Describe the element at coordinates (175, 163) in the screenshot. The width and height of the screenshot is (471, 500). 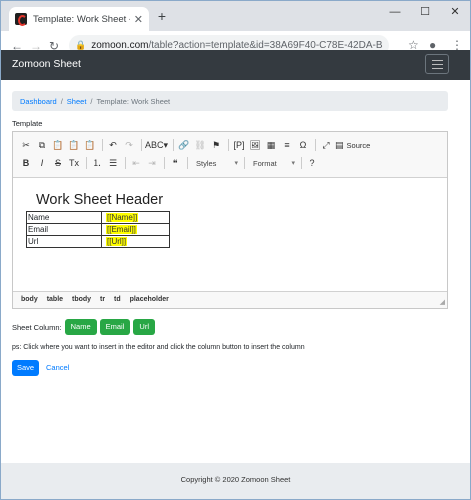
I see `blockquote-icon: ❝` at that location.